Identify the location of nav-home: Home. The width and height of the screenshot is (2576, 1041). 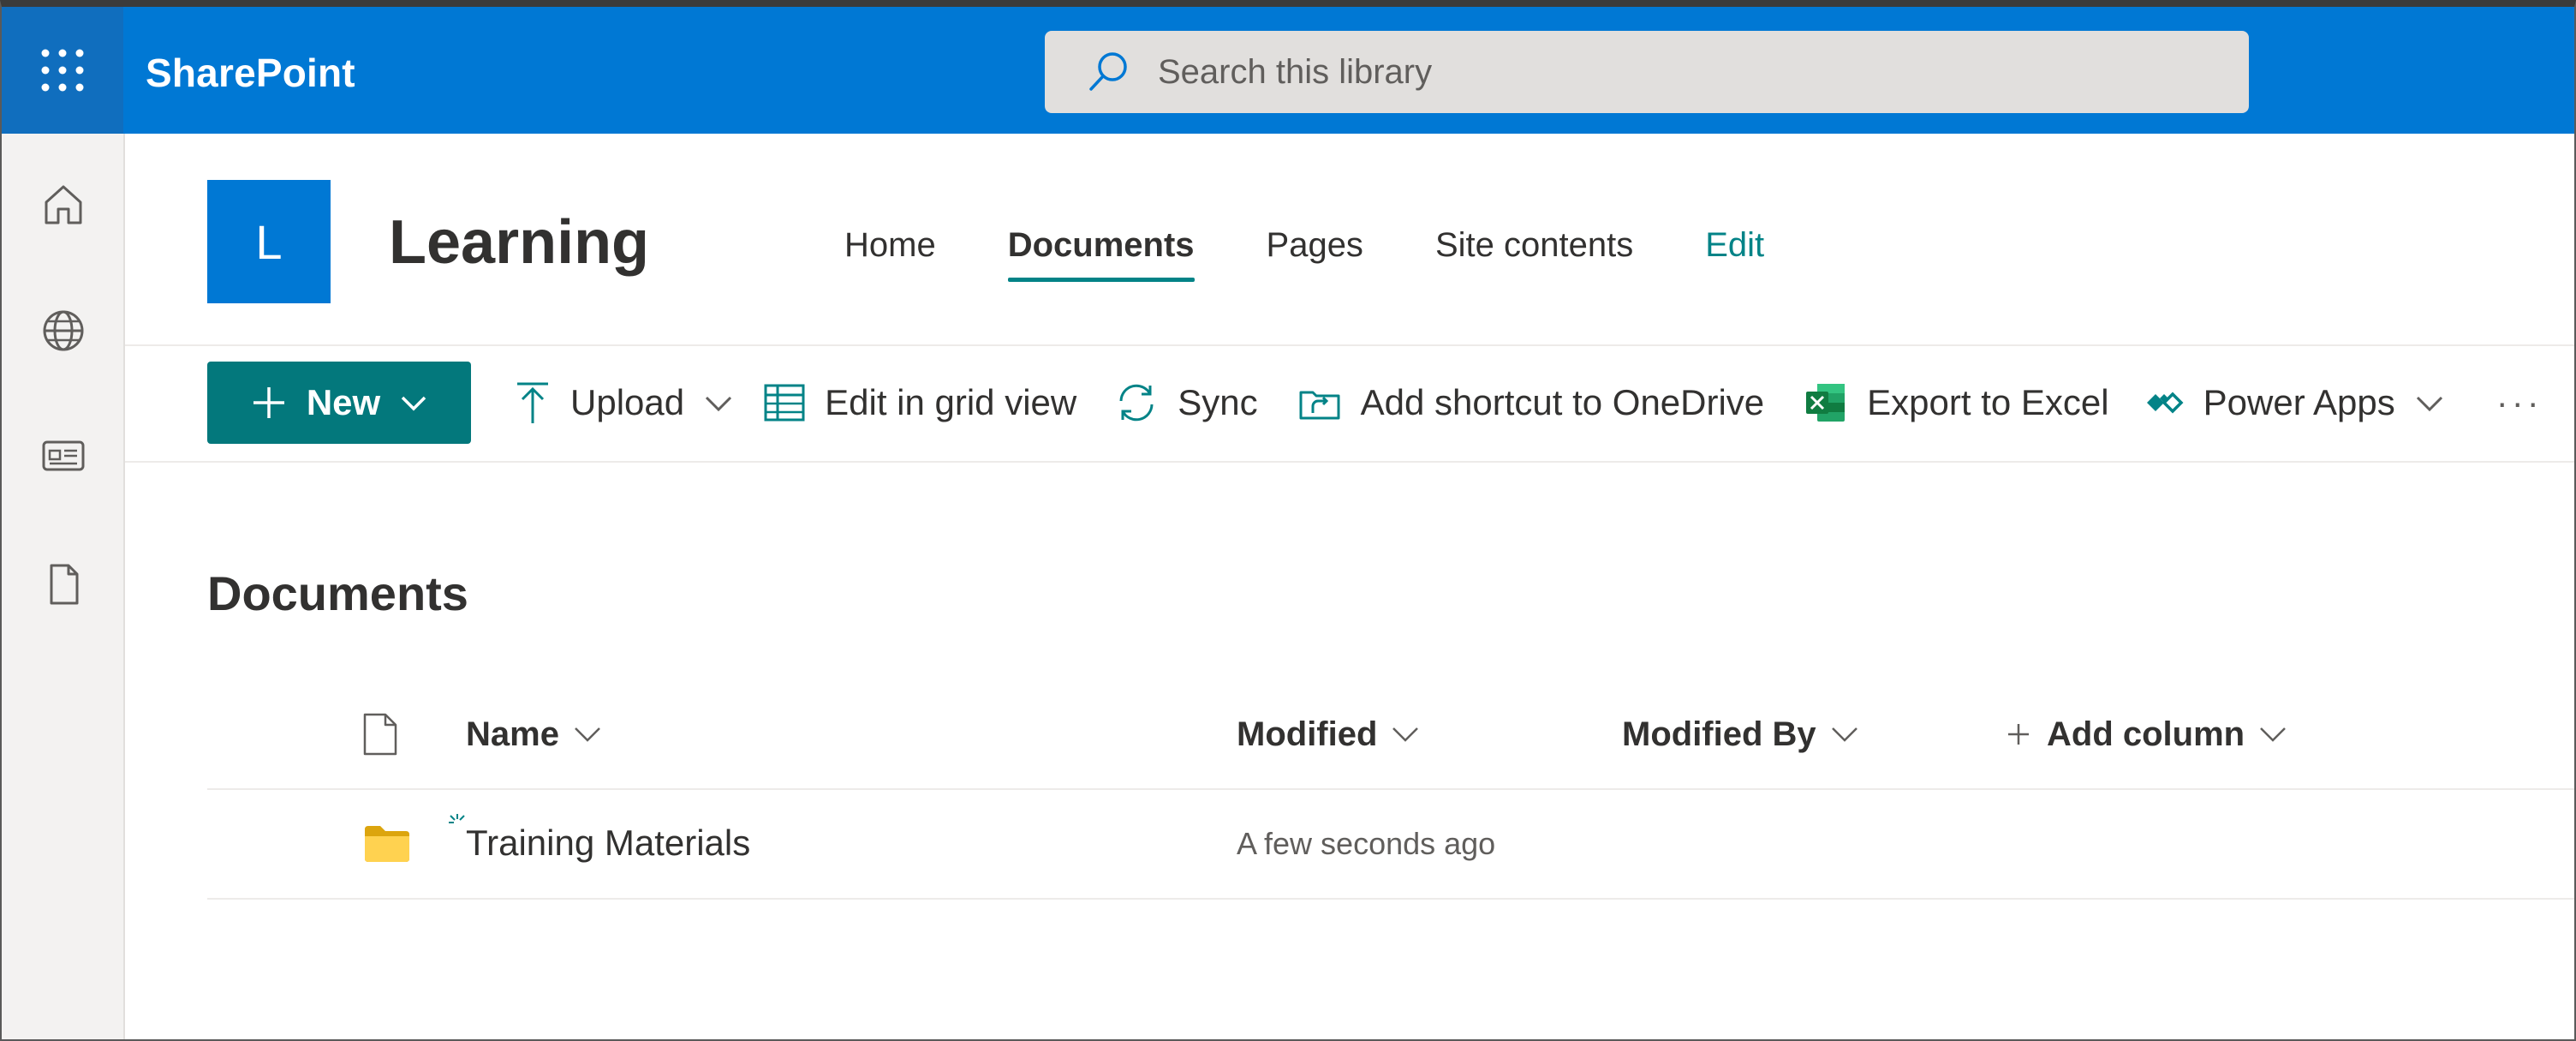
(890, 246).